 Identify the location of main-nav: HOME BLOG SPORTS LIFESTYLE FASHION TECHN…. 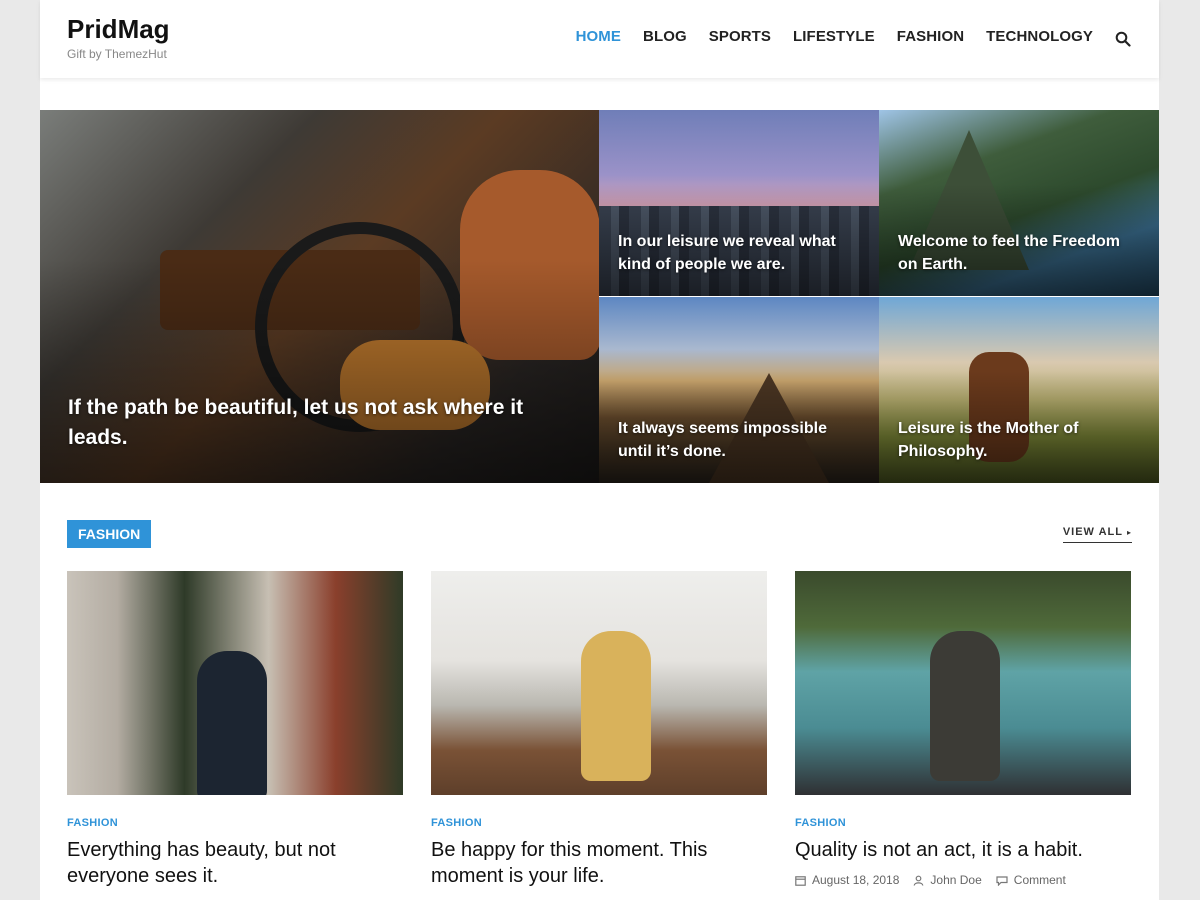
(823, 36).